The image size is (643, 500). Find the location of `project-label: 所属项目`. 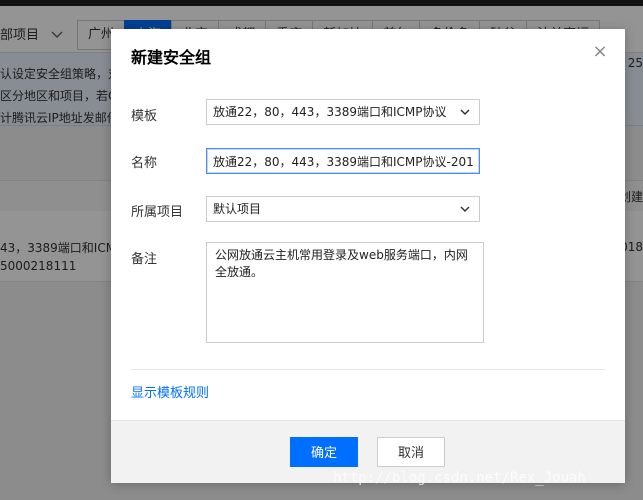

project-label: 所属项目 is located at coordinates (157, 212).